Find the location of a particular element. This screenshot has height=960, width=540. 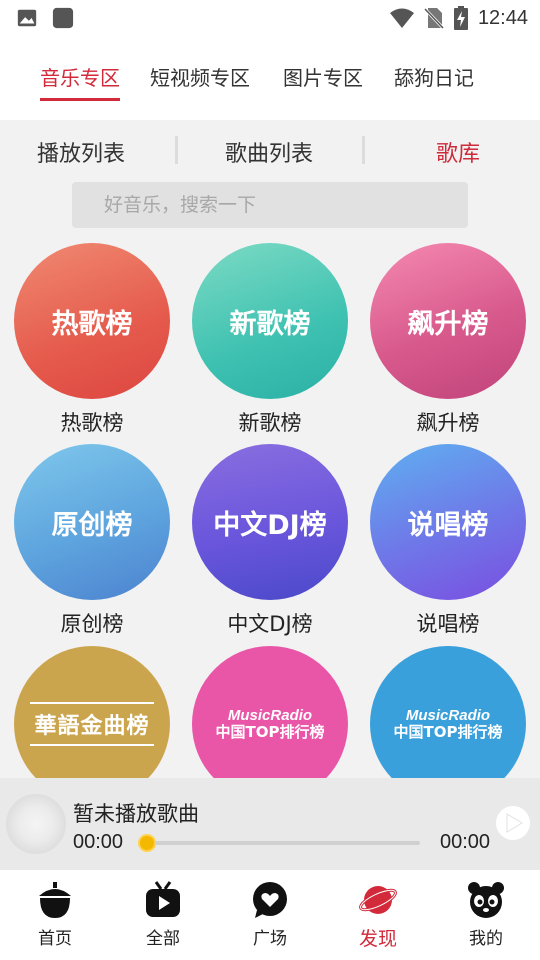

play-button is located at coordinates (513, 823).